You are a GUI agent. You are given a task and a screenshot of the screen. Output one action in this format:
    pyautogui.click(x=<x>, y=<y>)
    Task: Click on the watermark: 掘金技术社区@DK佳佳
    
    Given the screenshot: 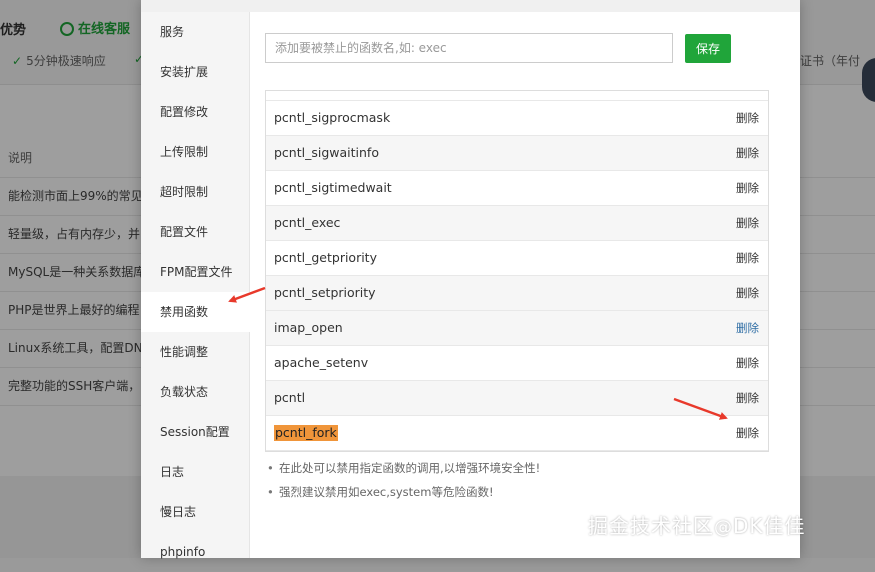 What is the action you would take?
    pyautogui.click(x=697, y=524)
    